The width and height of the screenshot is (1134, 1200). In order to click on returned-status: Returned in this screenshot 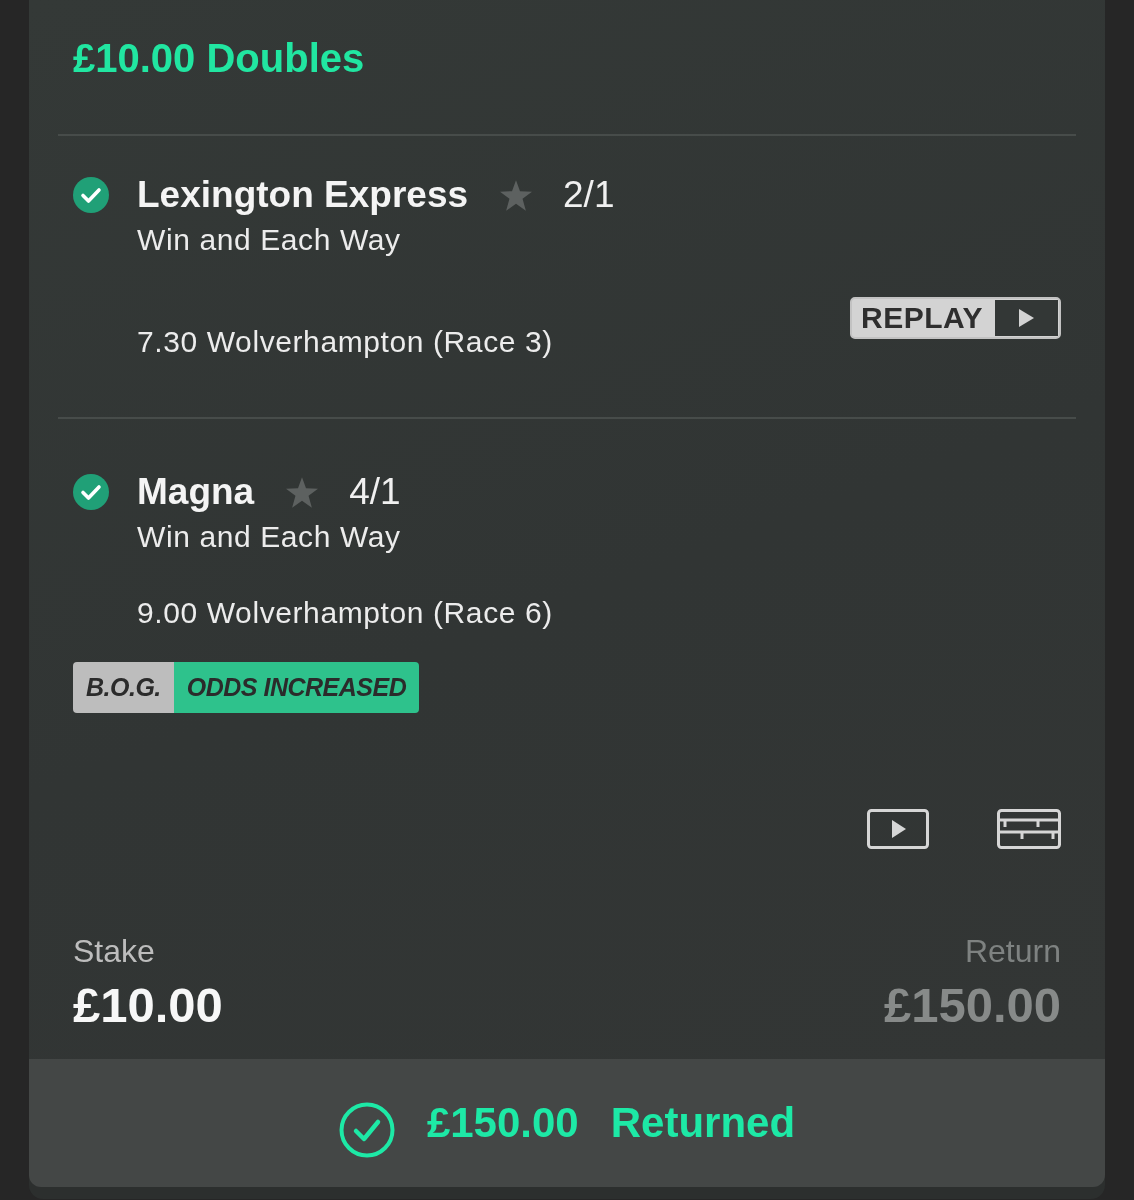, I will do `click(703, 1123)`.